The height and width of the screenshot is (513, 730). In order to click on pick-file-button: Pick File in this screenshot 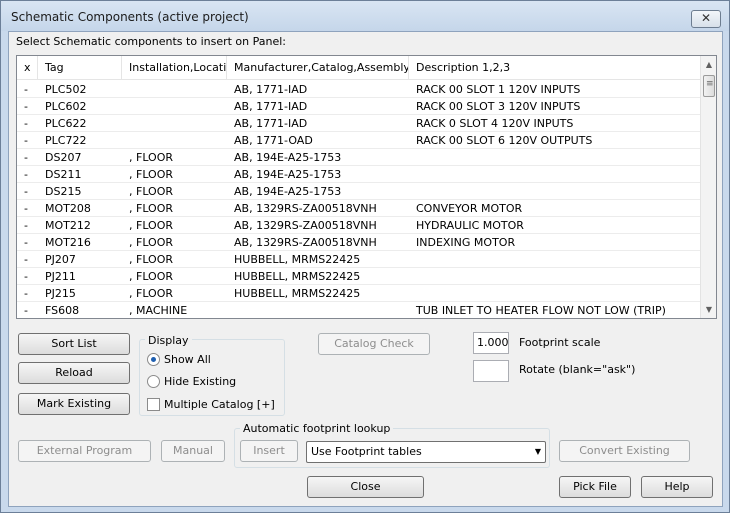, I will do `click(595, 487)`.